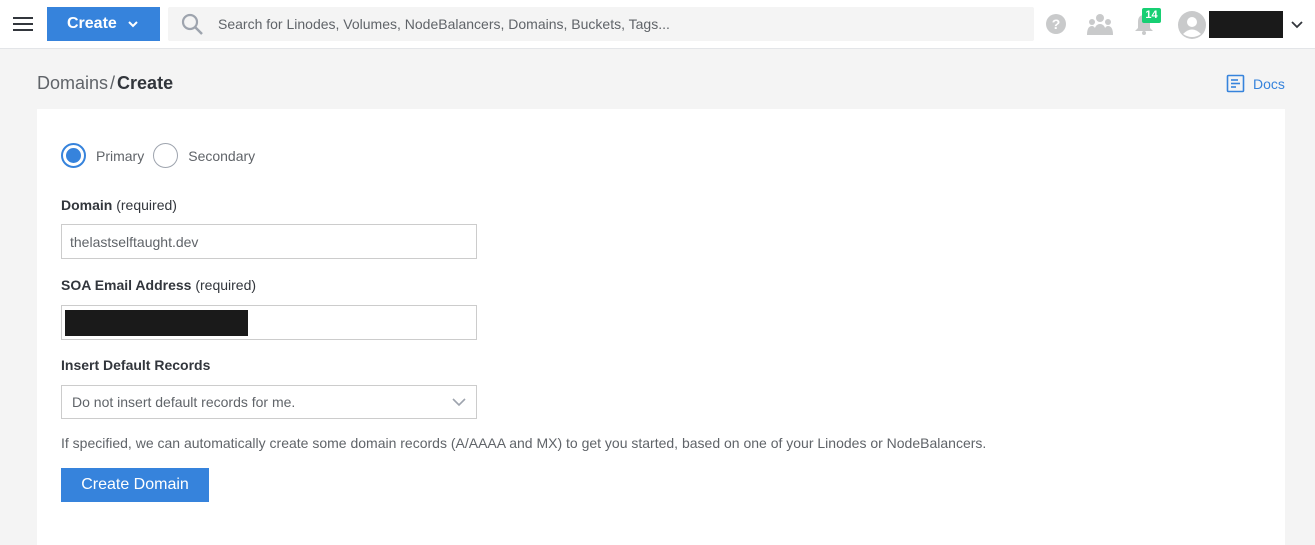  I want to click on menu-icon, so click(23, 24).